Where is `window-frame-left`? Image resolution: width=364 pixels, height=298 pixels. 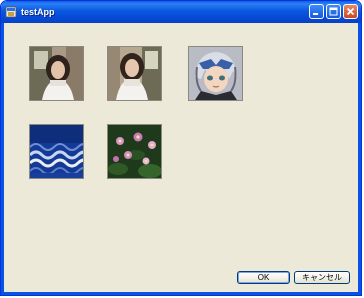
window-frame-left is located at coordinates (2, 159).